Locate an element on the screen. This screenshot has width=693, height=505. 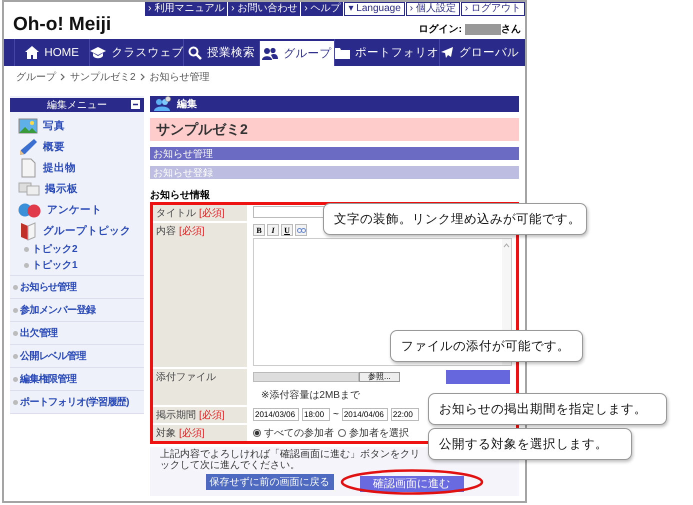
sidebar-link: ポートフォリオ(学習履歴) is located at coordinates (77, 402).